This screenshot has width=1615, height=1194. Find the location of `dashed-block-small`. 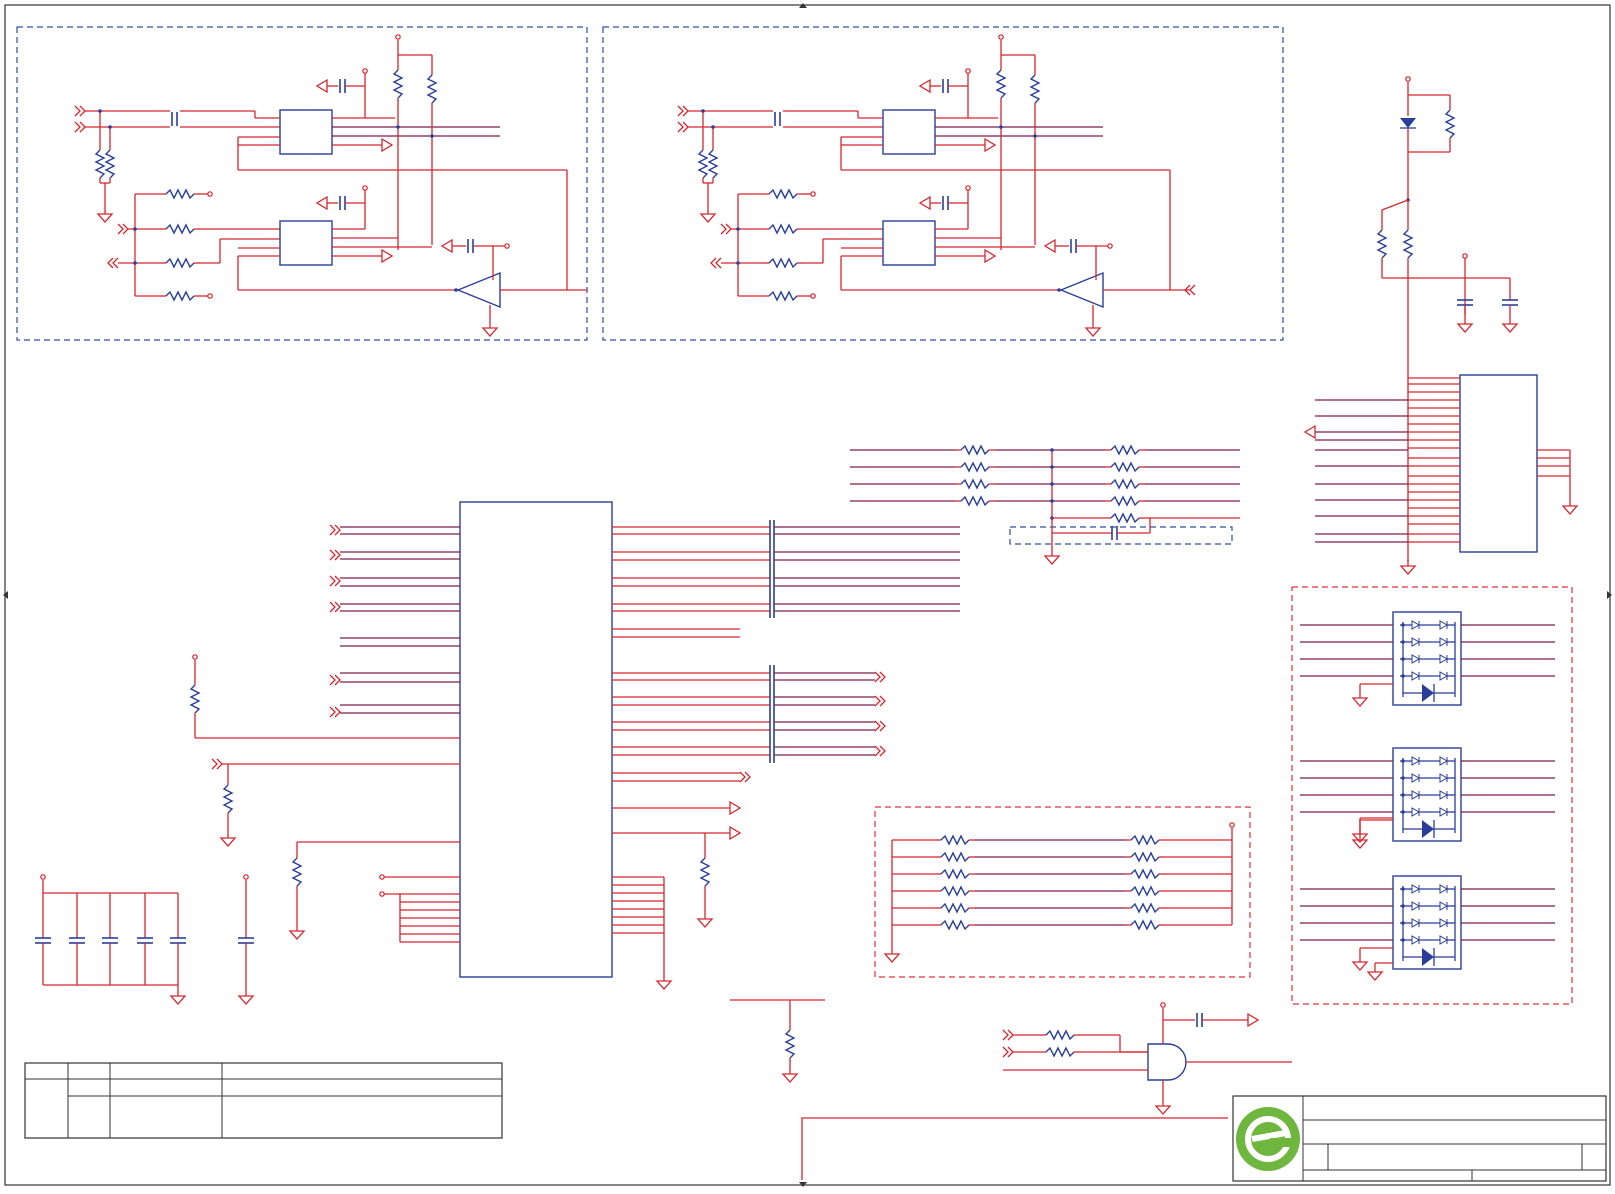

dashed-block-small is located at coordinates (1121, 535).